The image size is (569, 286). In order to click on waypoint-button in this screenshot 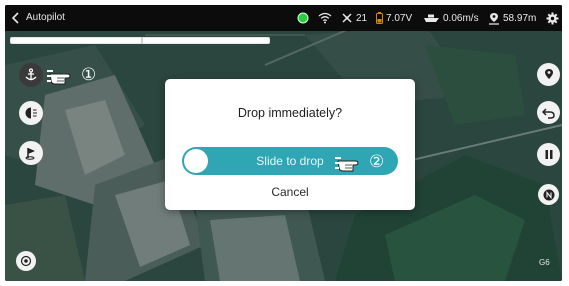, I will do `click(31, 153)`.